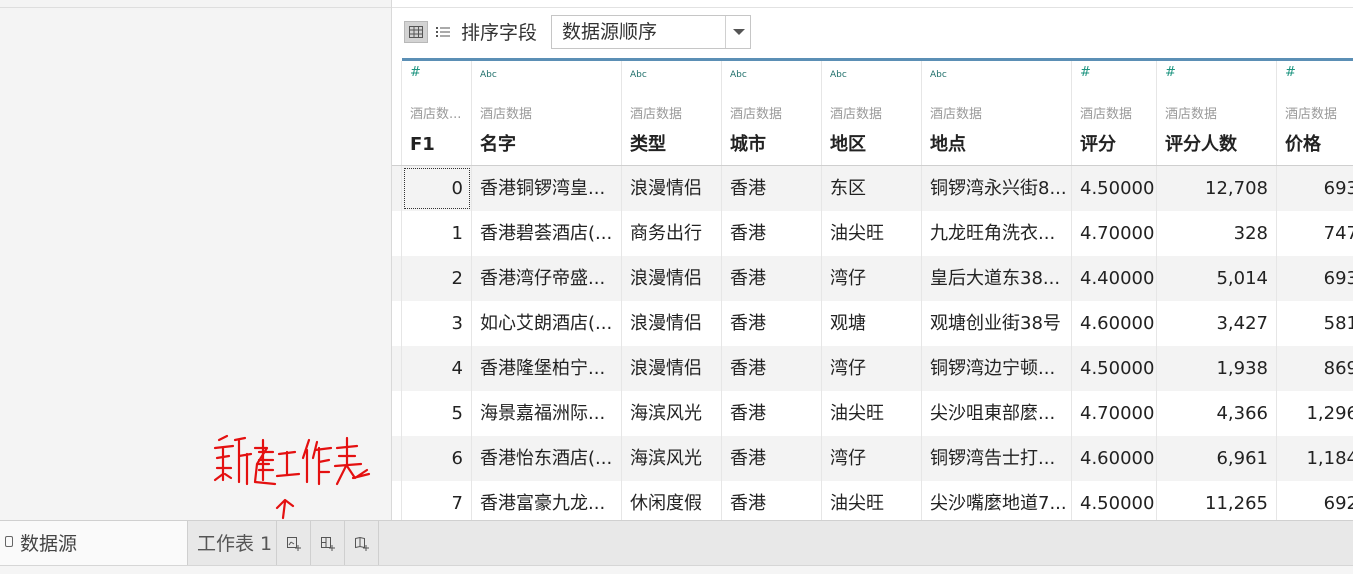 The height and width of the screenshot is (574, 1353). Describe the element at coordinates (997, 113) in the screenshot. I see `column-header: Abc 酒店数据 地点` at that location.